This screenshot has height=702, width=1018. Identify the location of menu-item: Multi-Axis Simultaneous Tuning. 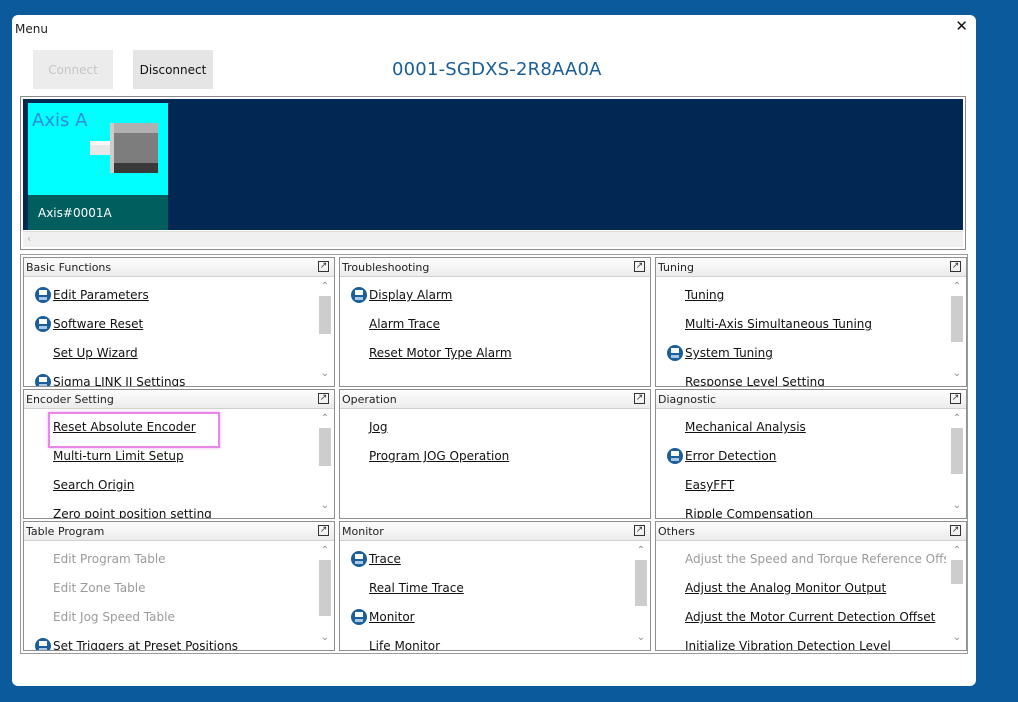
(769, 324).